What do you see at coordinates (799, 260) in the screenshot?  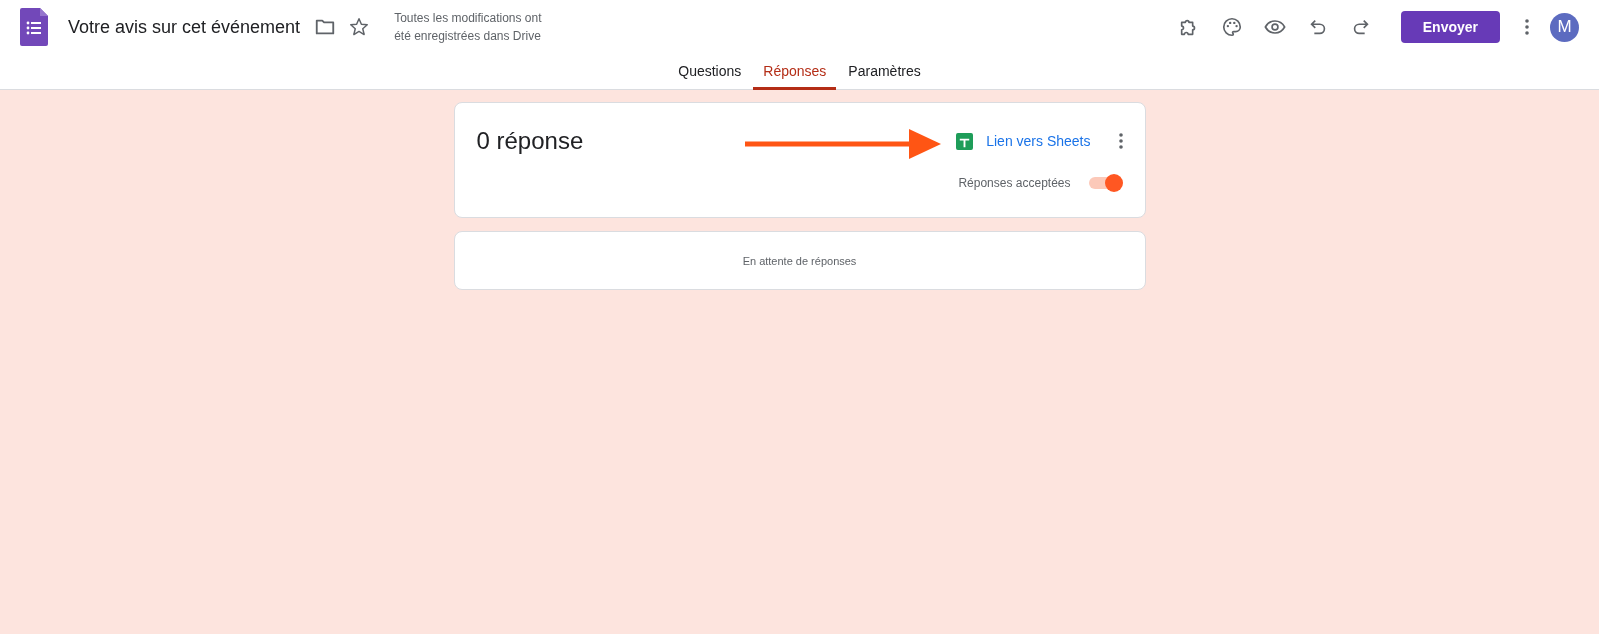 I see `empty-message: En attente de réponses` at bounding box center [799, 260].